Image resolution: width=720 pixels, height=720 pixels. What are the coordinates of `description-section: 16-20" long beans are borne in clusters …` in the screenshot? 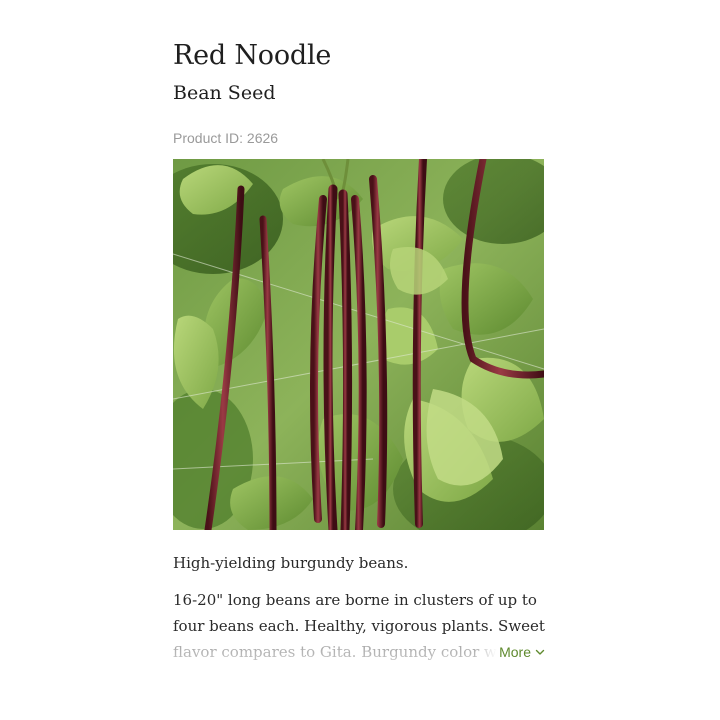 It's located at (359, 626).